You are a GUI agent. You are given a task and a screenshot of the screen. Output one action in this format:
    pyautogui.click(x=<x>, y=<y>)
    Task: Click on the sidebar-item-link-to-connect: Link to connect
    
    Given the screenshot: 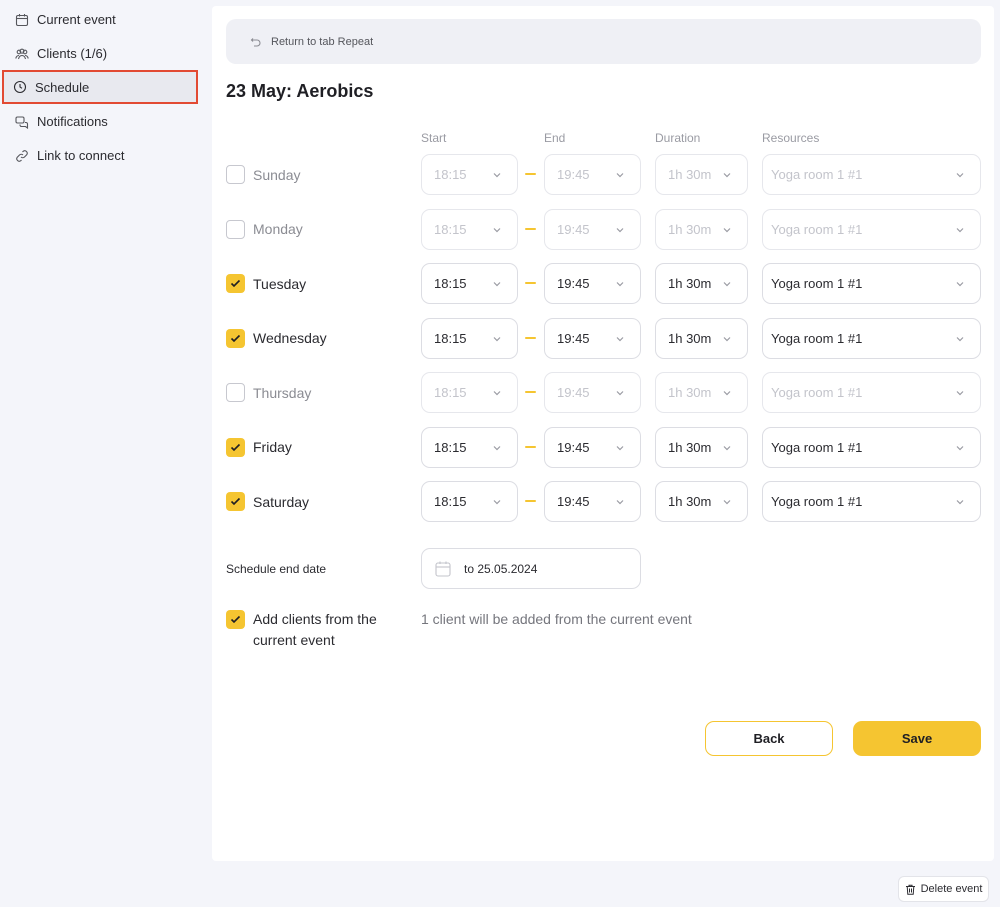 What is the action you would take?
    pyautogui.click(x=100, y=155)
    